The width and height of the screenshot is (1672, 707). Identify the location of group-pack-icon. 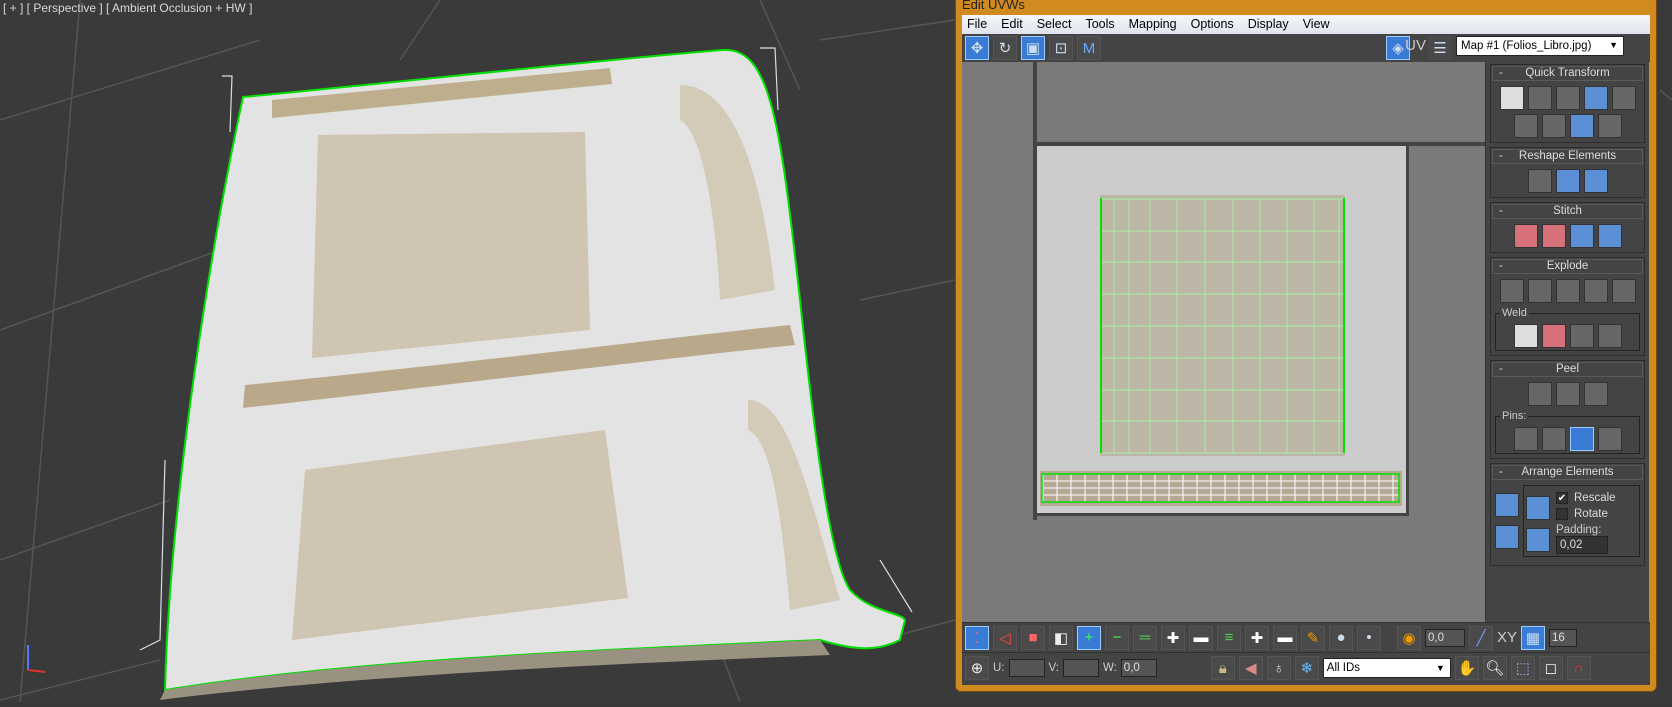
(1538, 540).